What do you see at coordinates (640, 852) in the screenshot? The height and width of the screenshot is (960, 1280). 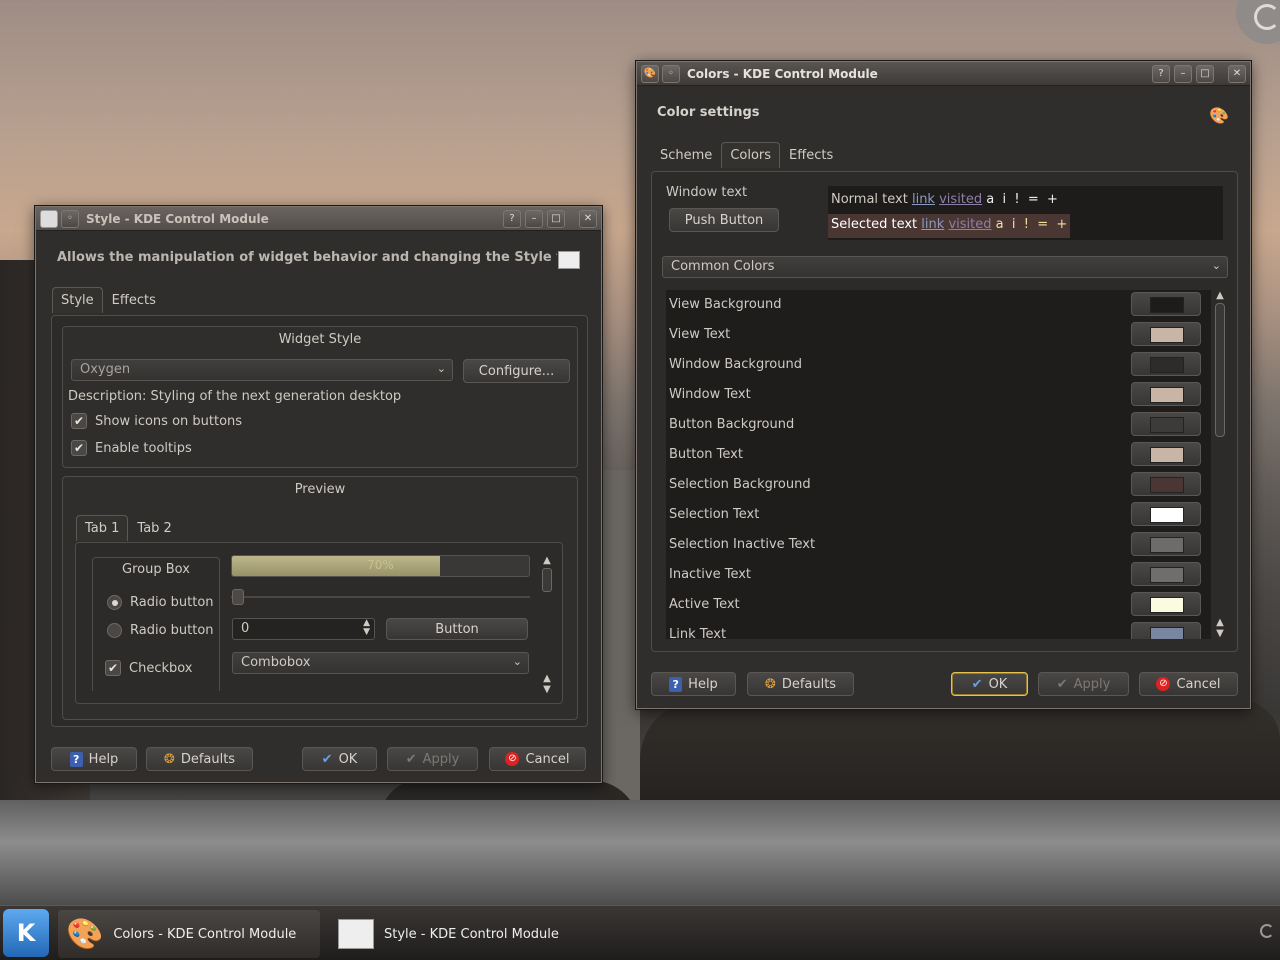 I see `wallpaper-waves` at bounding box center [640, 852].